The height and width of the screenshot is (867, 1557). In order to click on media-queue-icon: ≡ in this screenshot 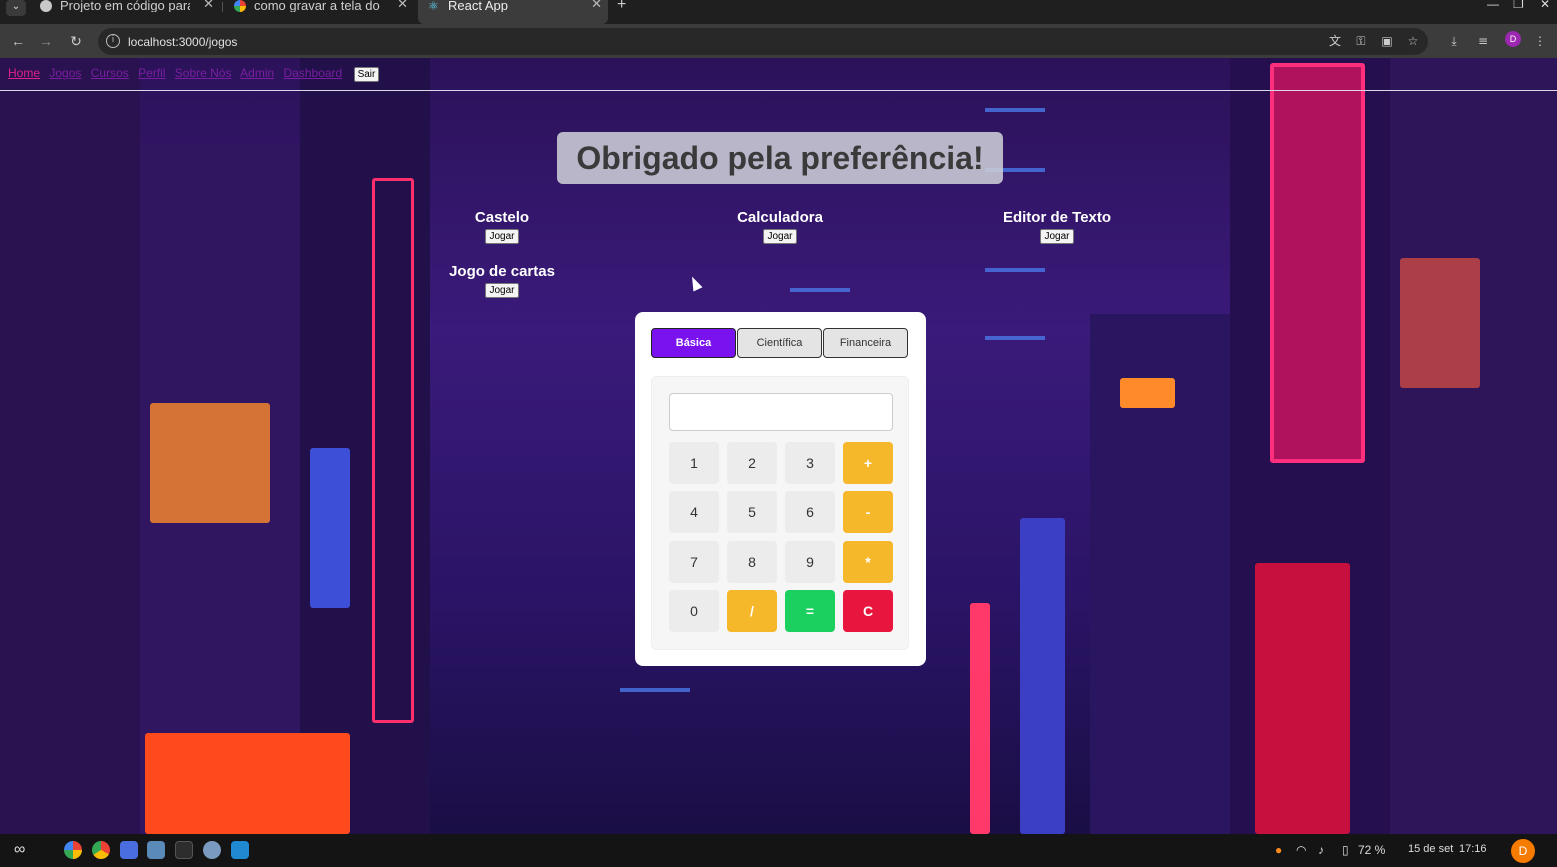, I will do `click(1483, 41)`.